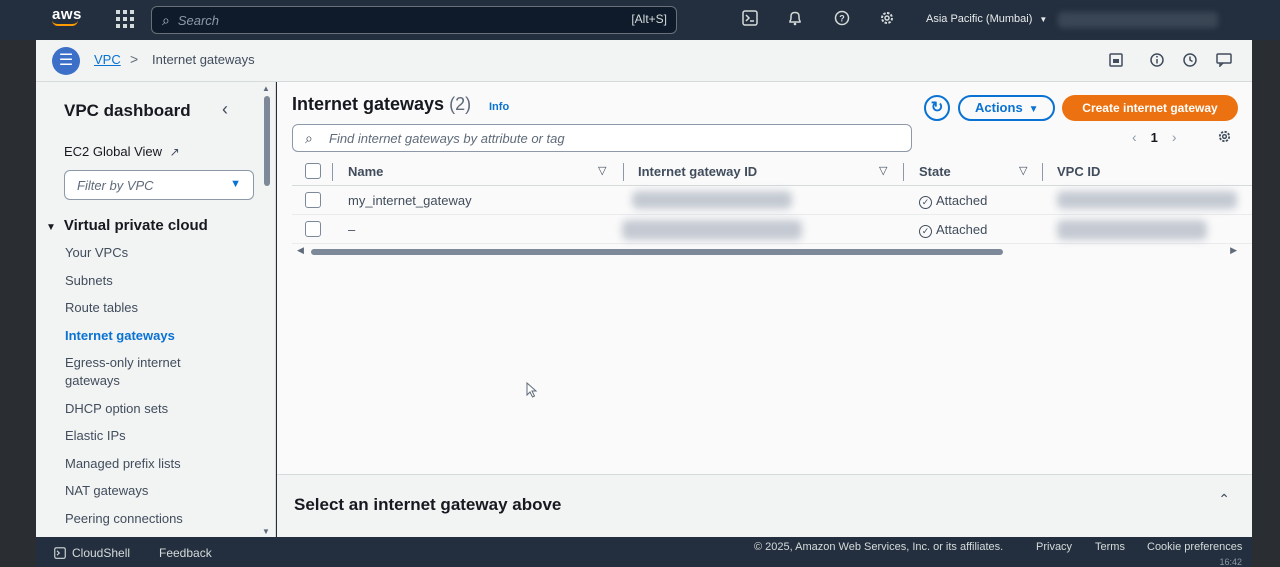  I want to click on info-icon, so click(1157, 61).